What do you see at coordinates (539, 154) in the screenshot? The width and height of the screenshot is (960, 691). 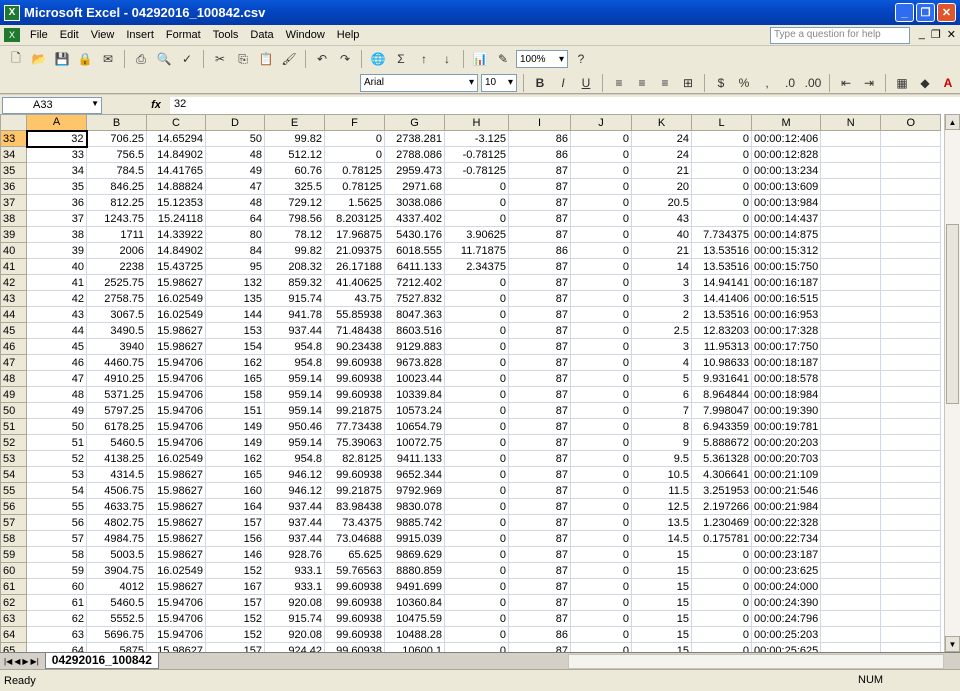 I see `cell: 86` at bounding box center [539, 154].